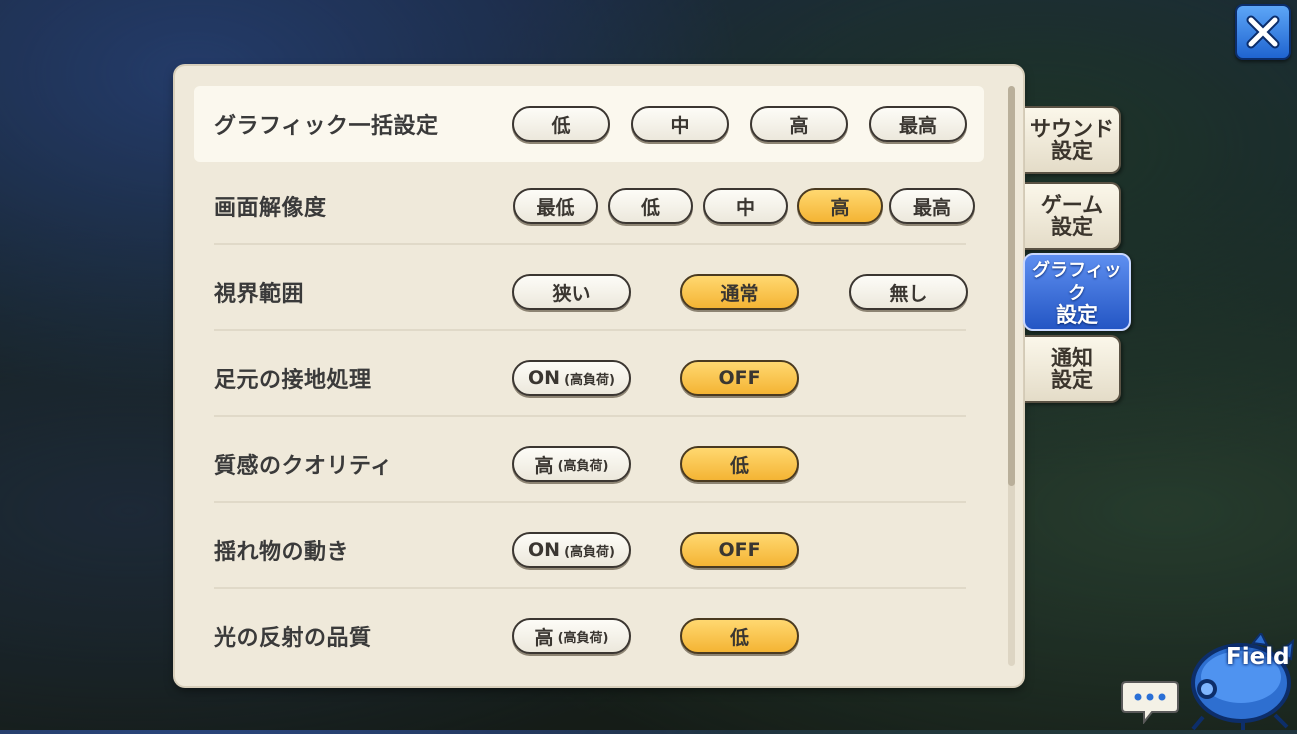 This screenshot has height=734, width=1297. I want to click on scrollbar-track, so click(1011, 376).